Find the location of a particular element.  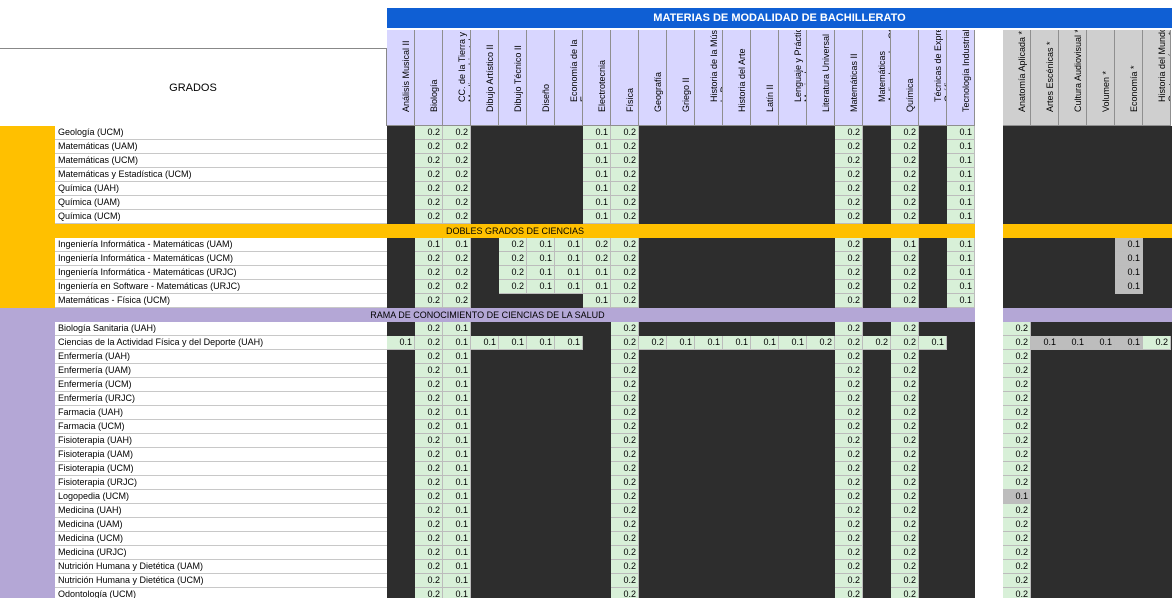

lavender-category-bar is located at coordinates (27, 460).